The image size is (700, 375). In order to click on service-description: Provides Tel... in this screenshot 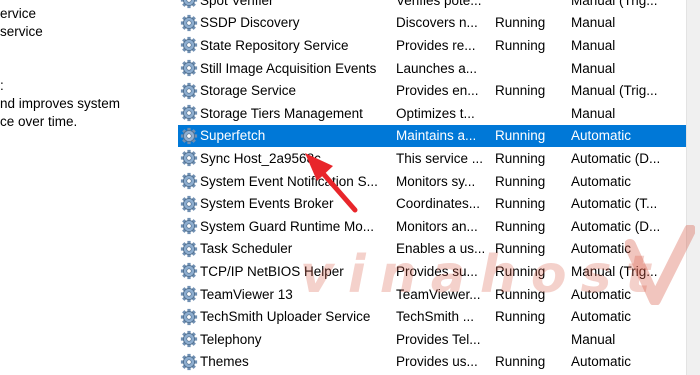, I will do `click(438, 339)`.